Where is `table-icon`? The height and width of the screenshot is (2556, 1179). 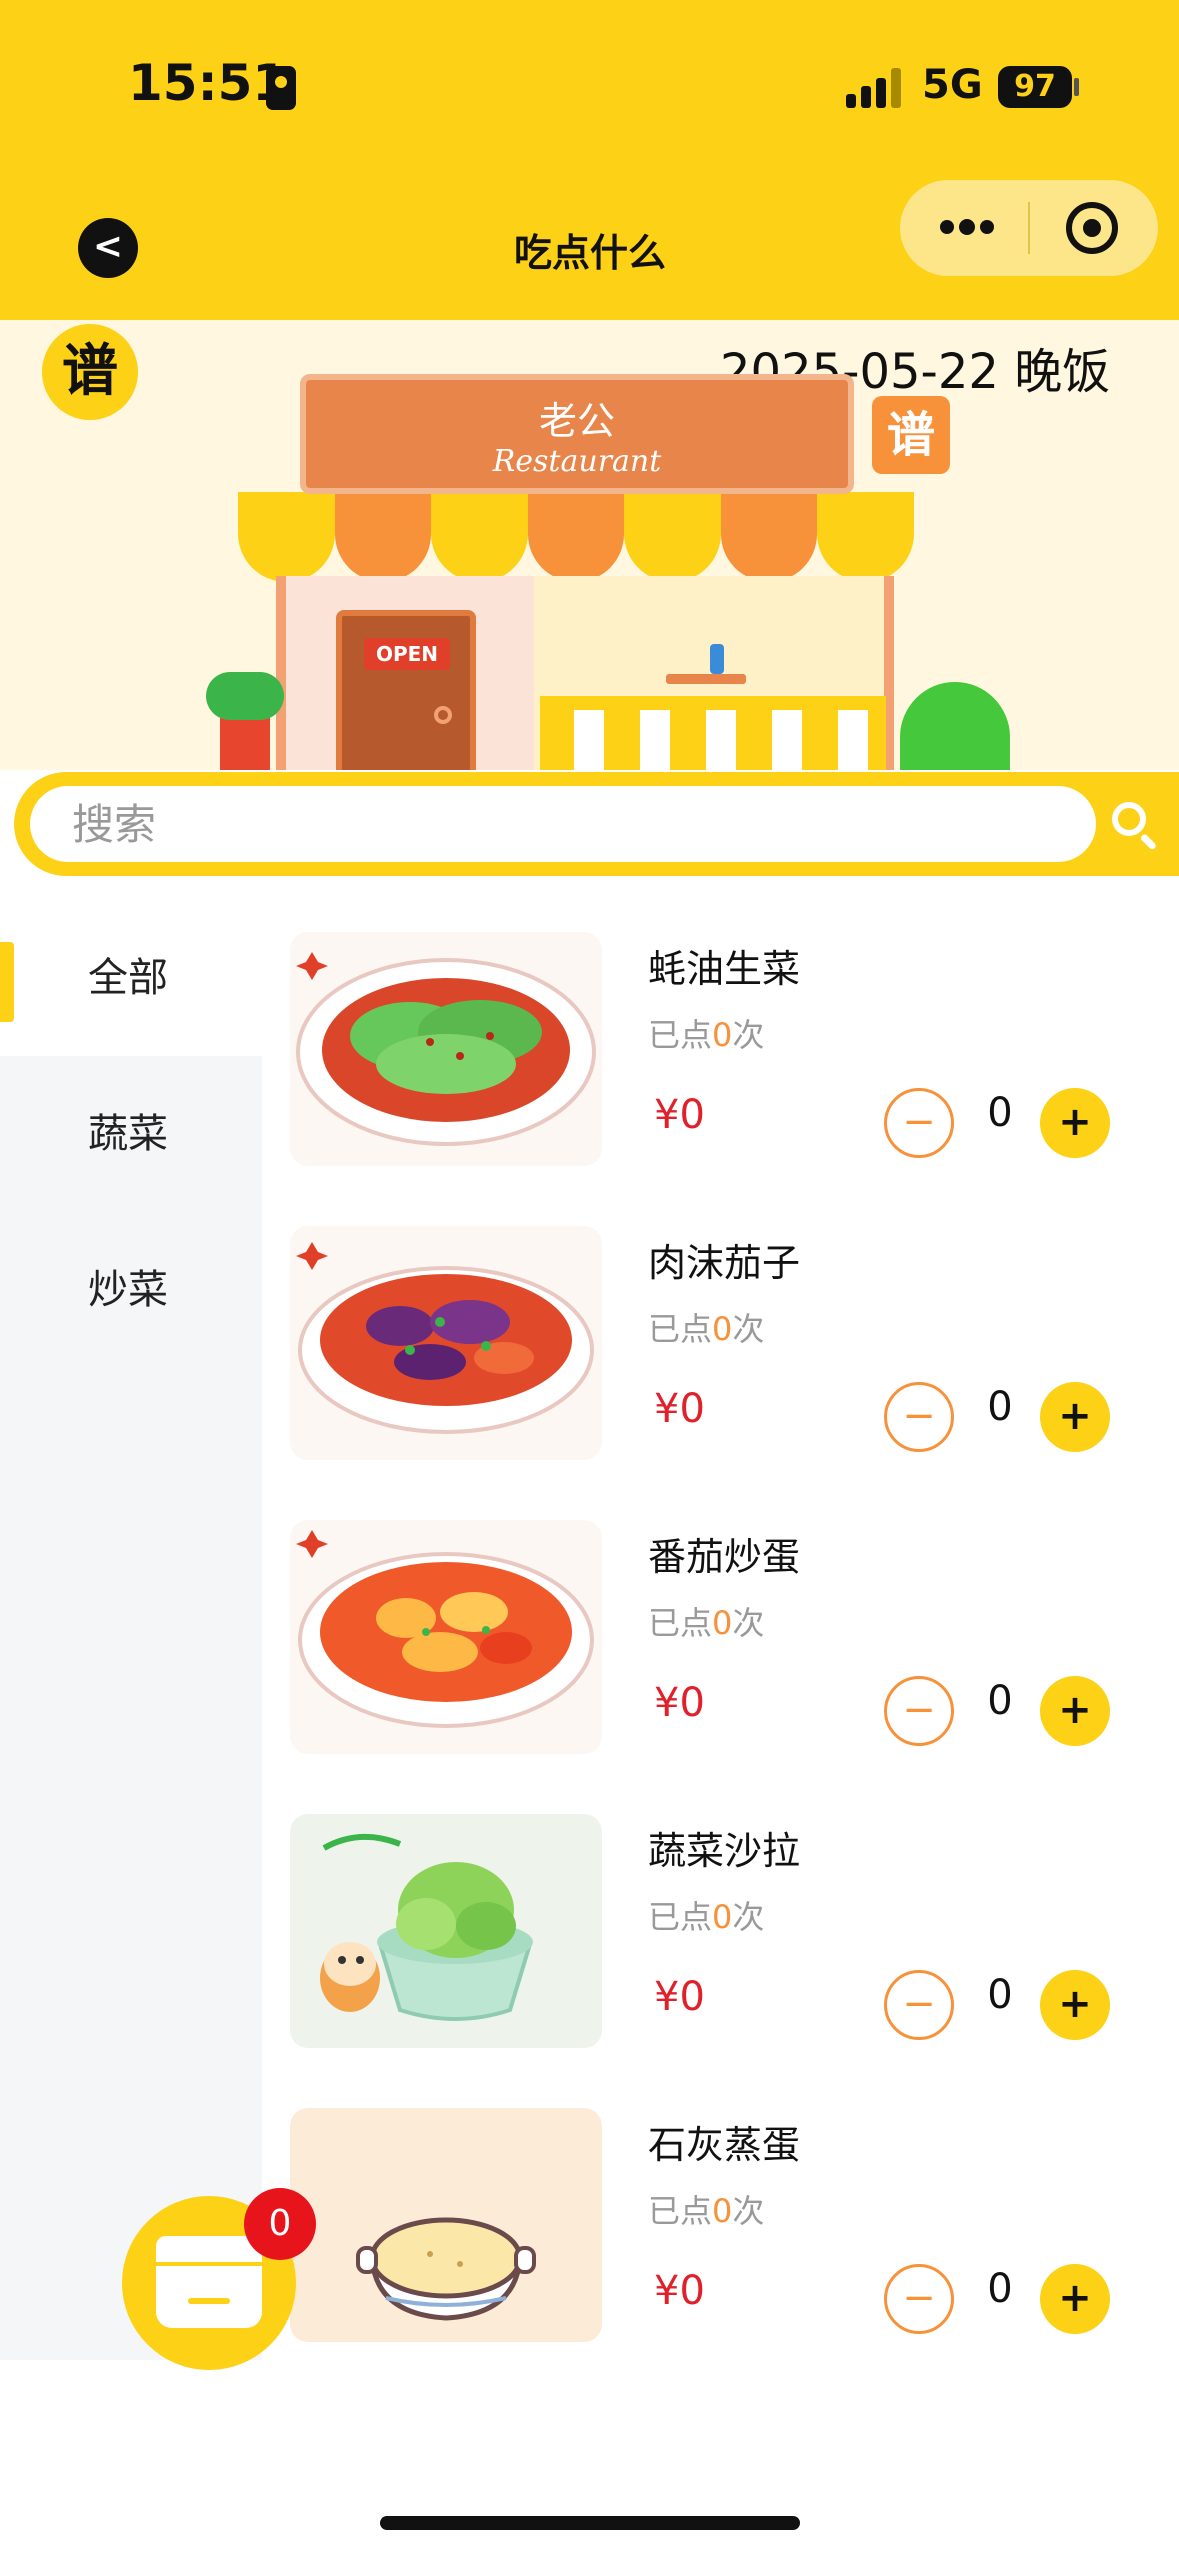 table-icon is located at coordinates (706, 679).